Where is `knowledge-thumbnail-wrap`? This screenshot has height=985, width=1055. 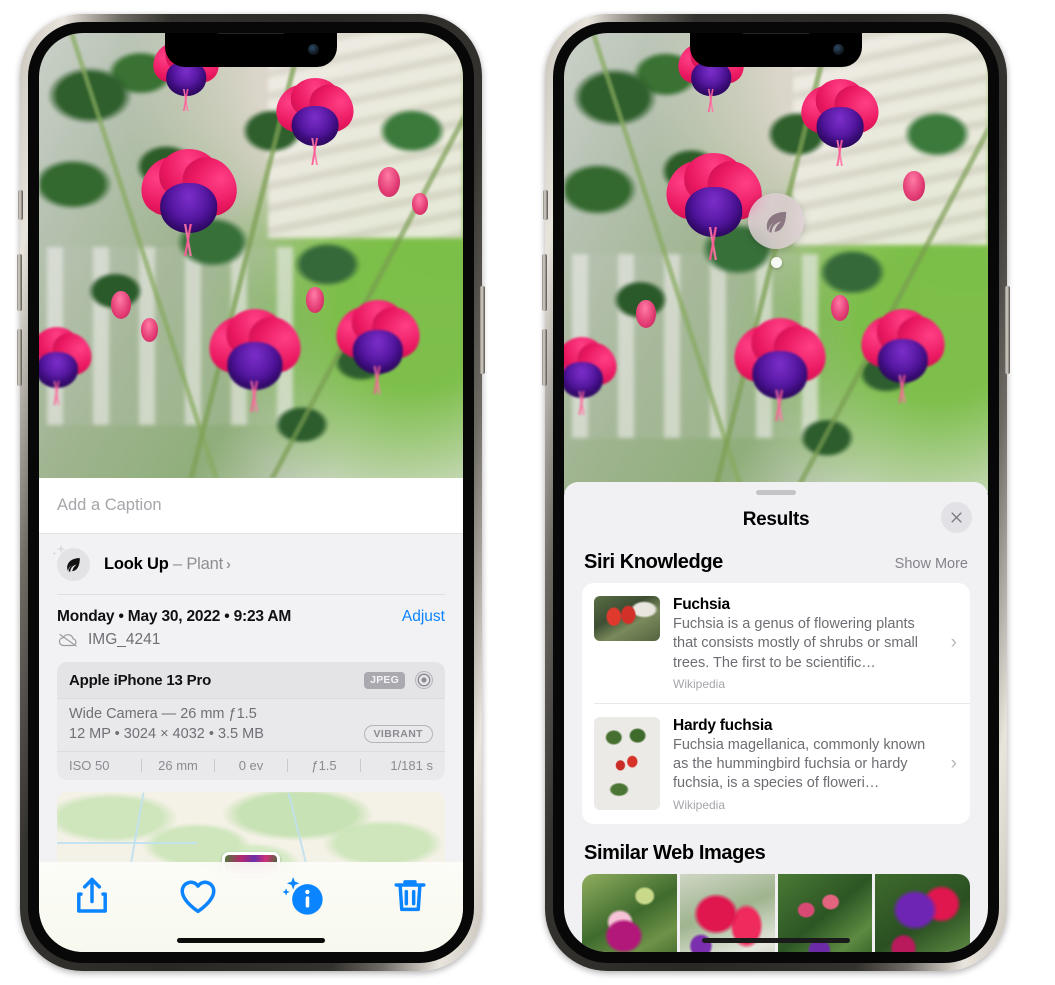
knowledge-thumbnail-wrap is located at coordinates (627, 763).